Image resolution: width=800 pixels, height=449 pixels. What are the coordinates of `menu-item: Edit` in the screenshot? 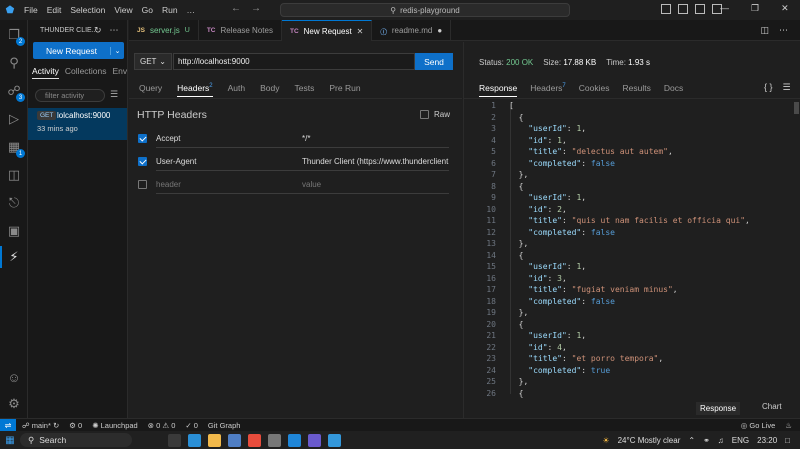 It's located at (54, 10).